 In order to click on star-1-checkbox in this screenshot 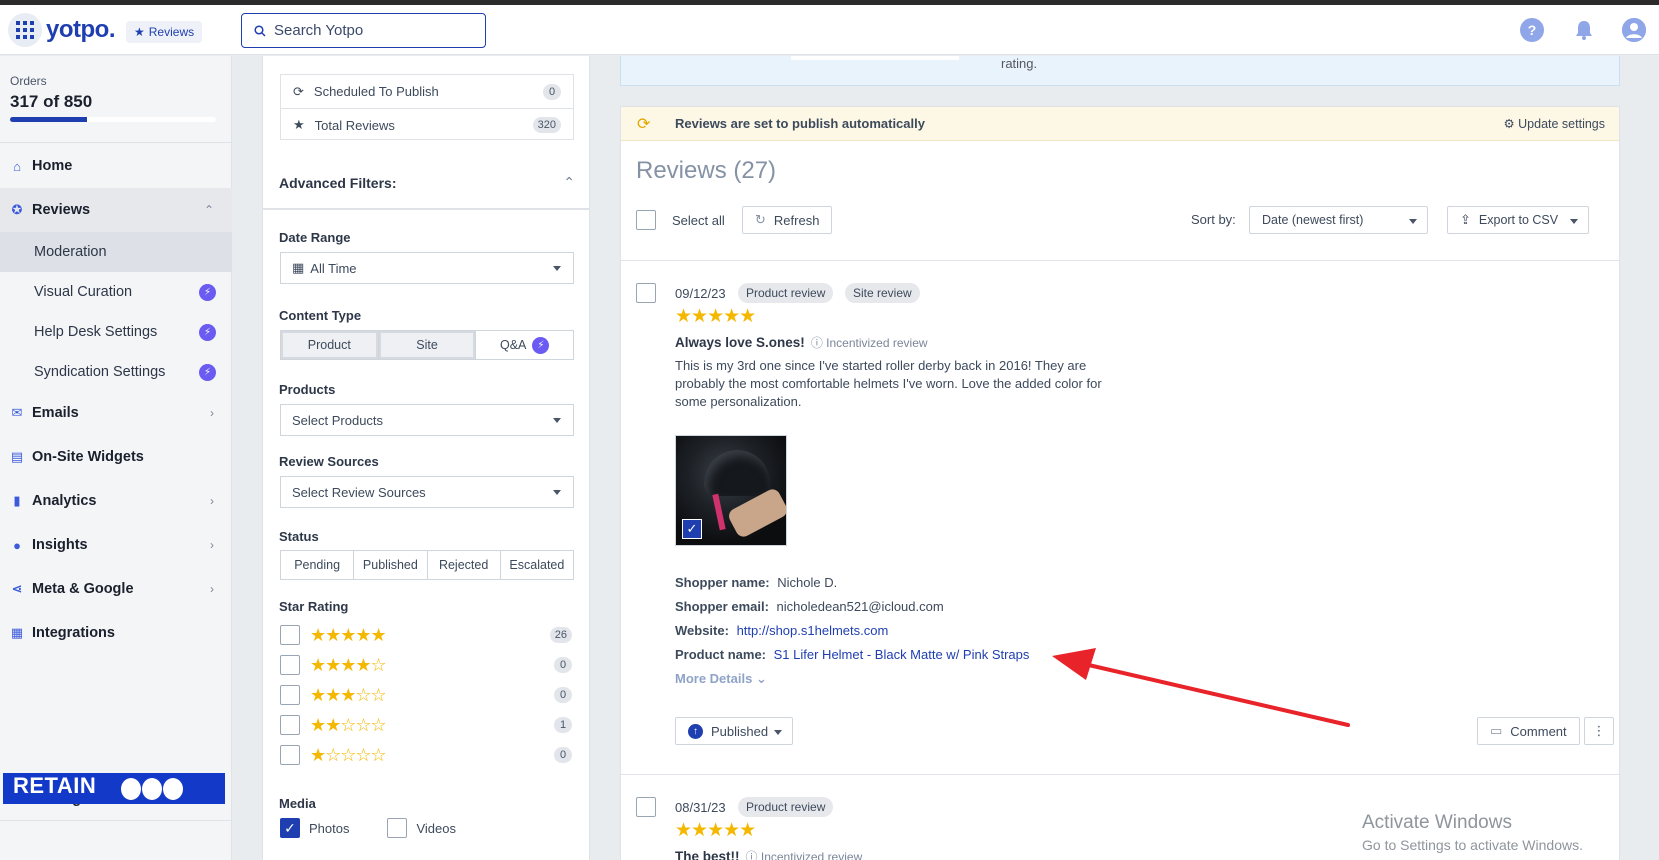, I will do `click(290, 755)`.